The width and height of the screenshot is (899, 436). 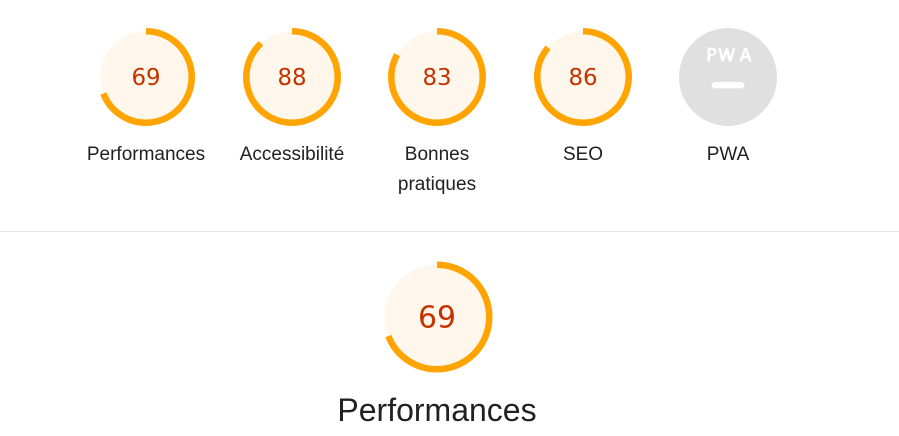 I want to click on gauge-score: 69, so click(x=145, y=78).